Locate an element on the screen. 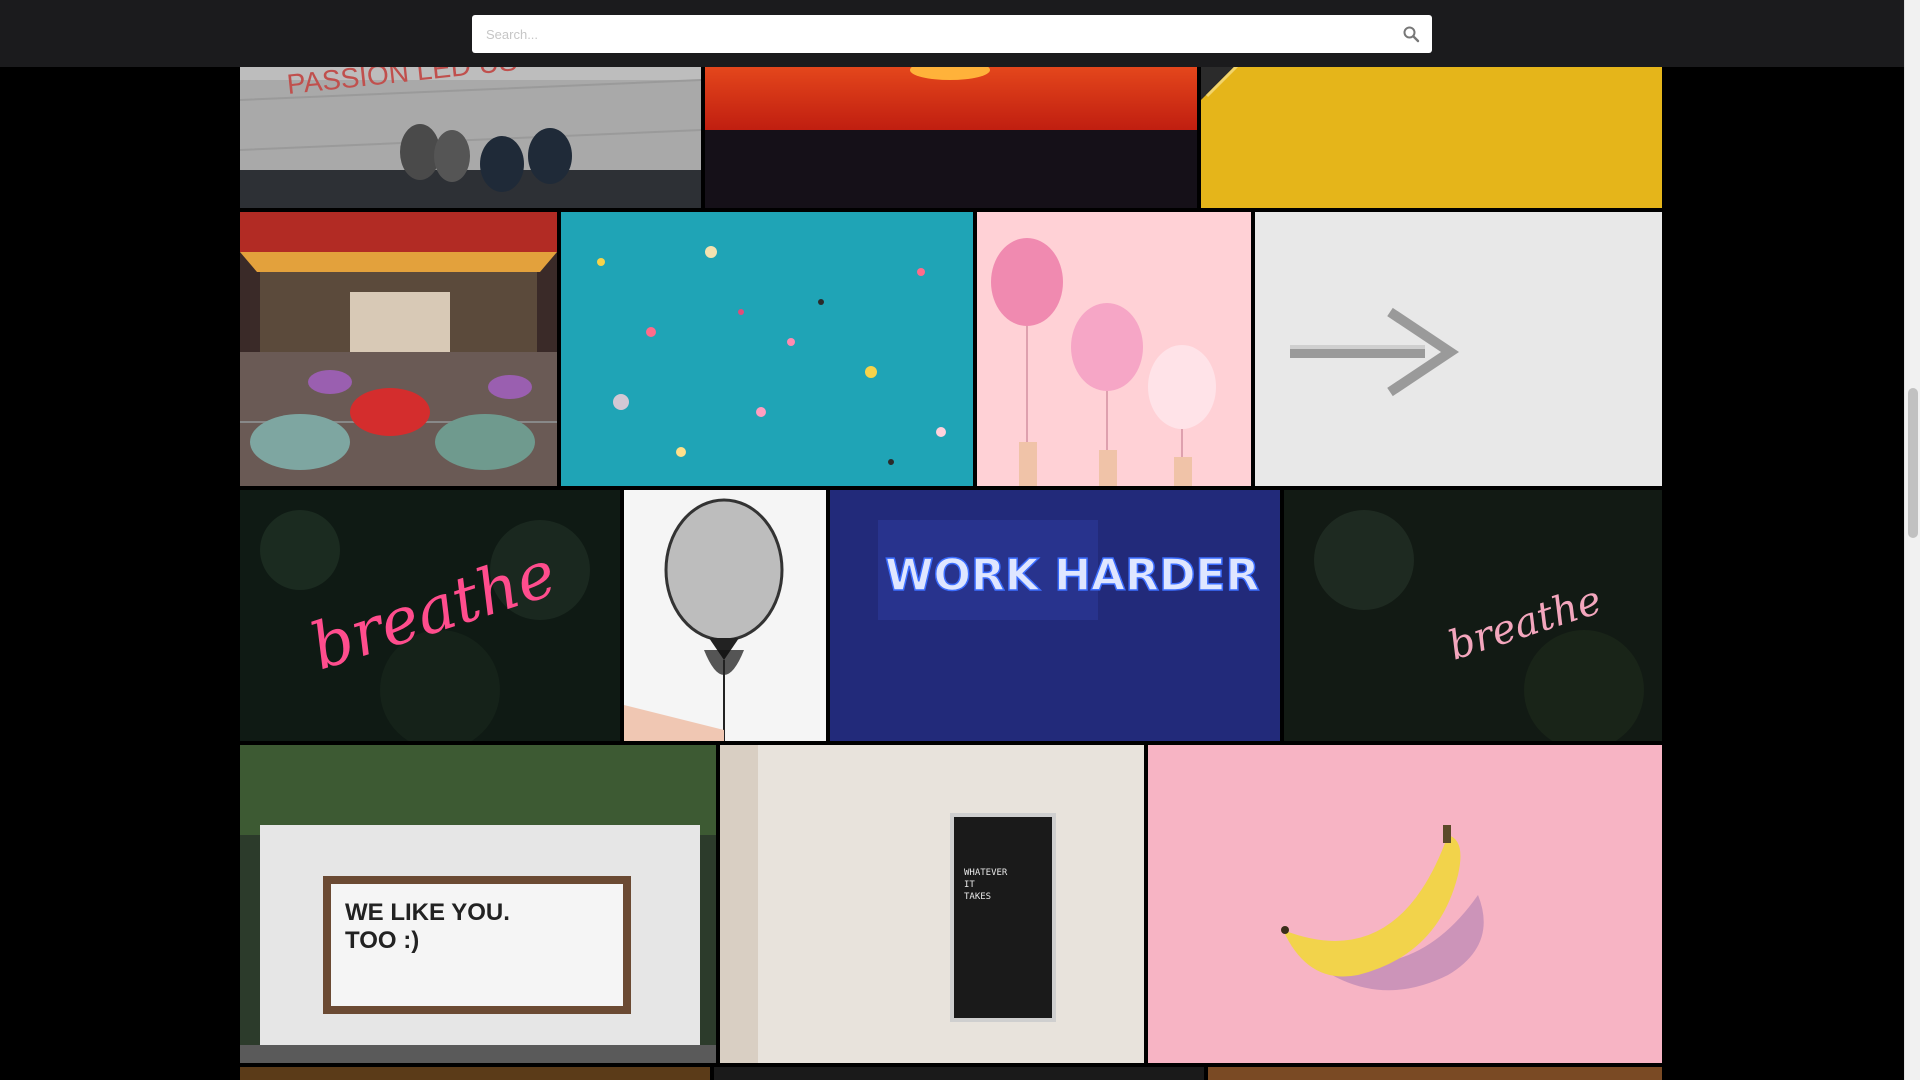  yellow-wall-photo is located at coordinates (1431, 134).